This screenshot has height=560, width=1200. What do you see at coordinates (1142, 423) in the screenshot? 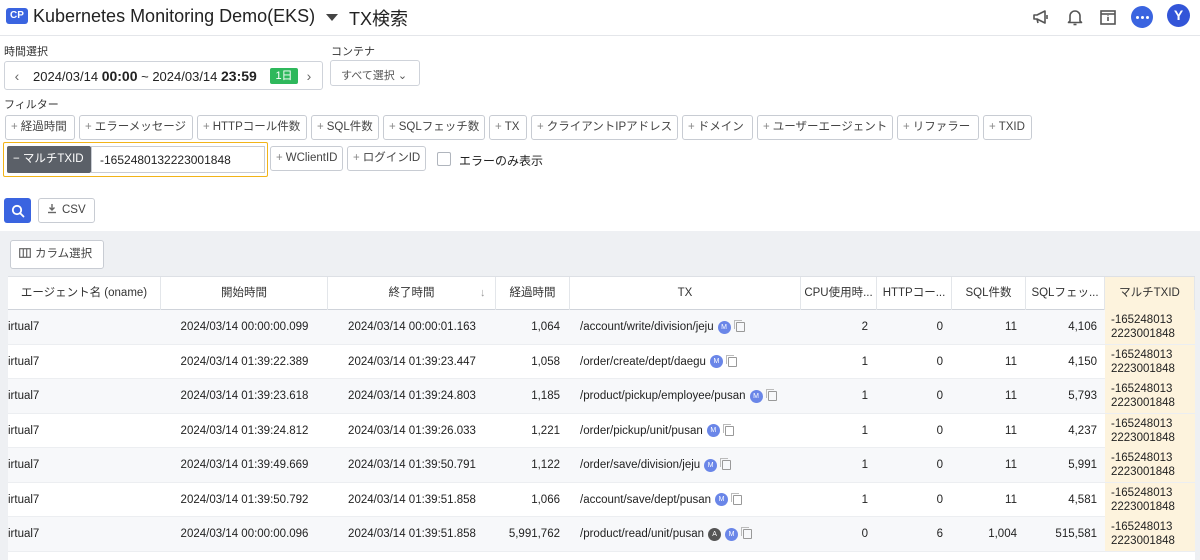
I see `multi-txid-line: -165248013` at bounding box center [1142, 423].